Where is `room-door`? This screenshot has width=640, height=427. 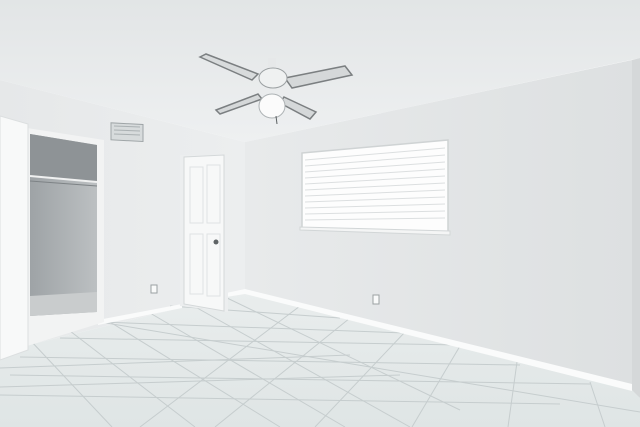
room-door is located at coordinates (204, 233).